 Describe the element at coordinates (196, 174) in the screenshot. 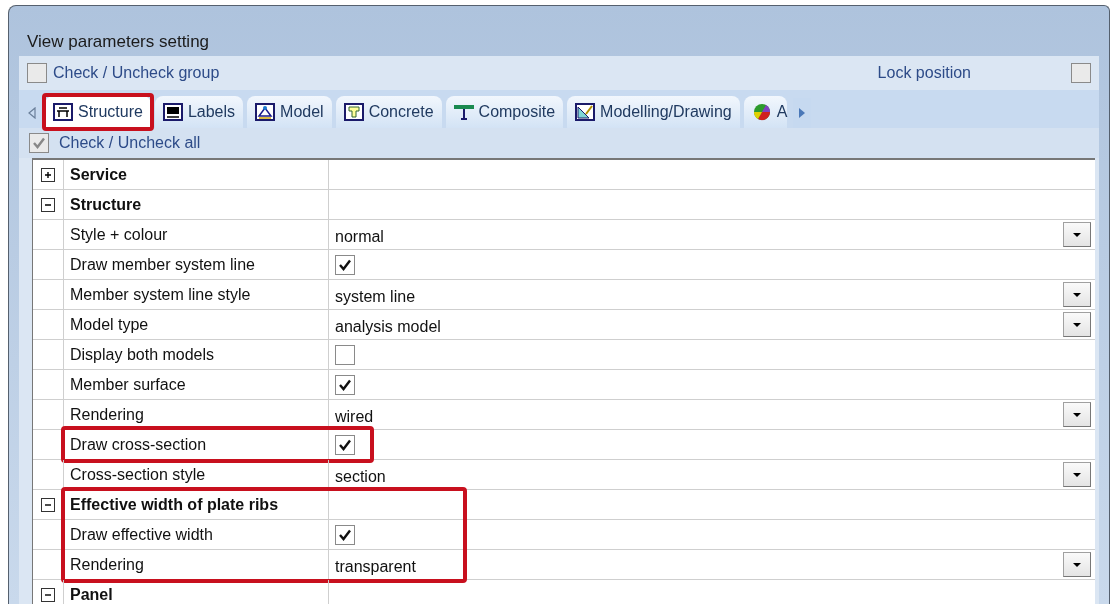

I see `group-label: Service` at that location.